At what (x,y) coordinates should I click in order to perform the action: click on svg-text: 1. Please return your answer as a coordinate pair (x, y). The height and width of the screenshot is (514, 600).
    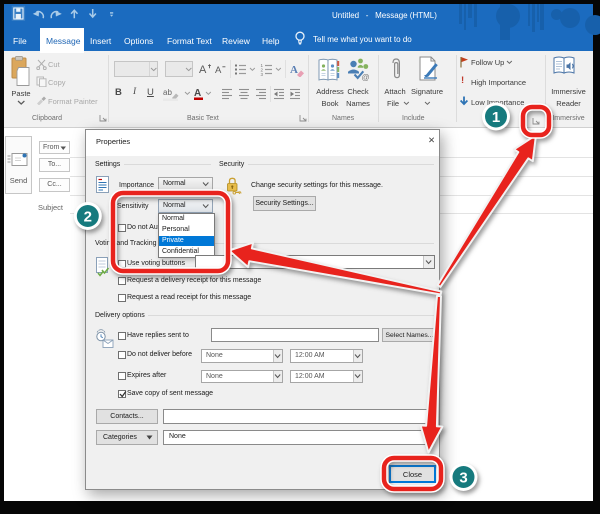
    Looking at the image, I should click on (496, 117).